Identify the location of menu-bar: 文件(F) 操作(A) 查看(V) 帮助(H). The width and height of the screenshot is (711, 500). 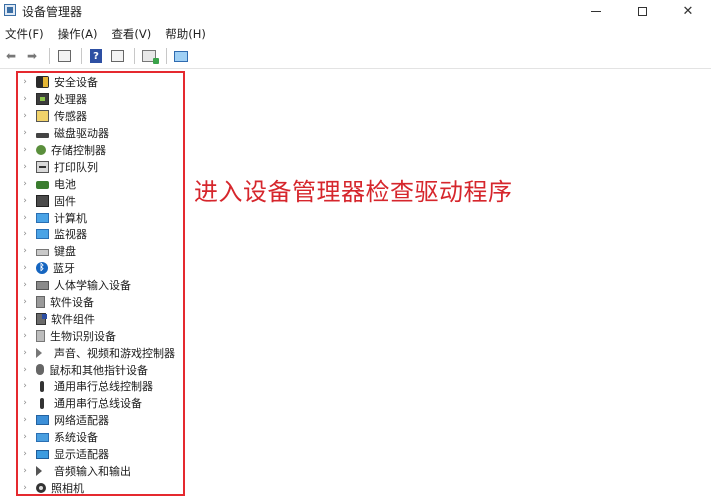
(355, 34).